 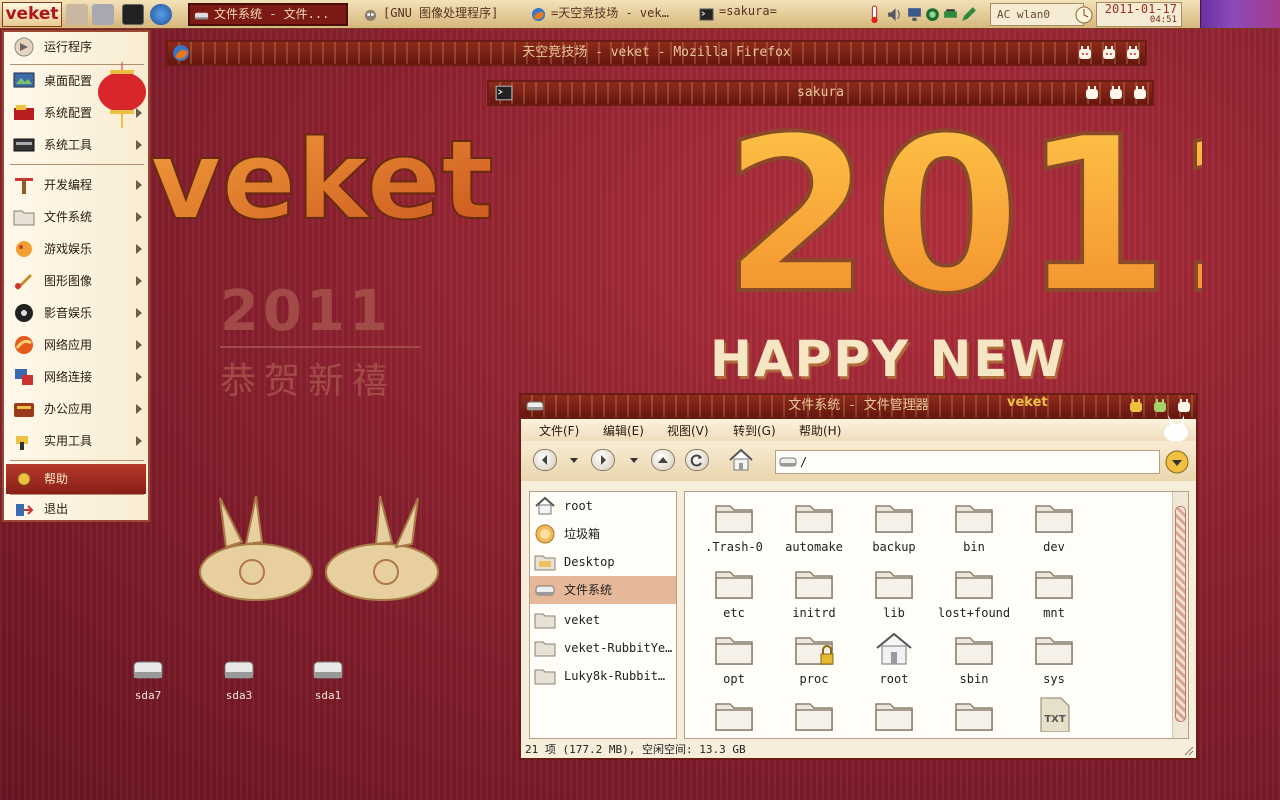 What do you see at coordinates (858, 406) in the screenshot?
I see `file-manager-titlebar: 文件系统 - 文件管理器 veket` at bounding box center [858, 406].